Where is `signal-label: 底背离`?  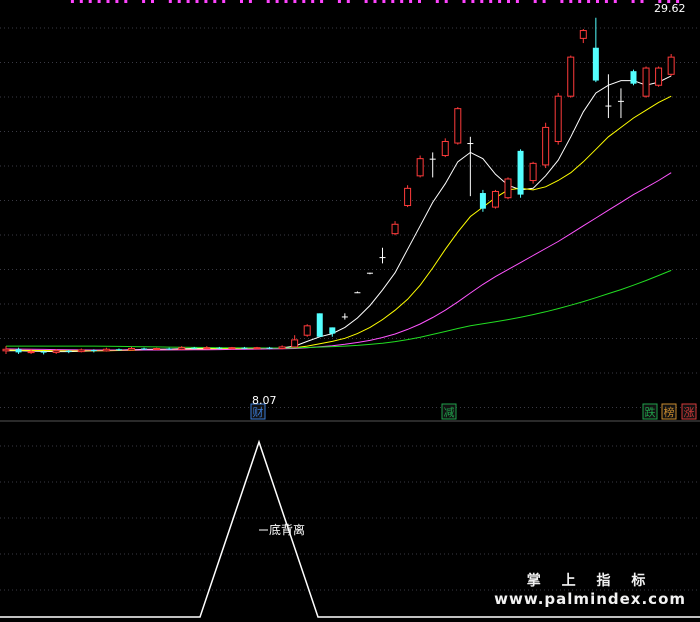
signal-label: 底背离 is located at coordinates (287, 529).